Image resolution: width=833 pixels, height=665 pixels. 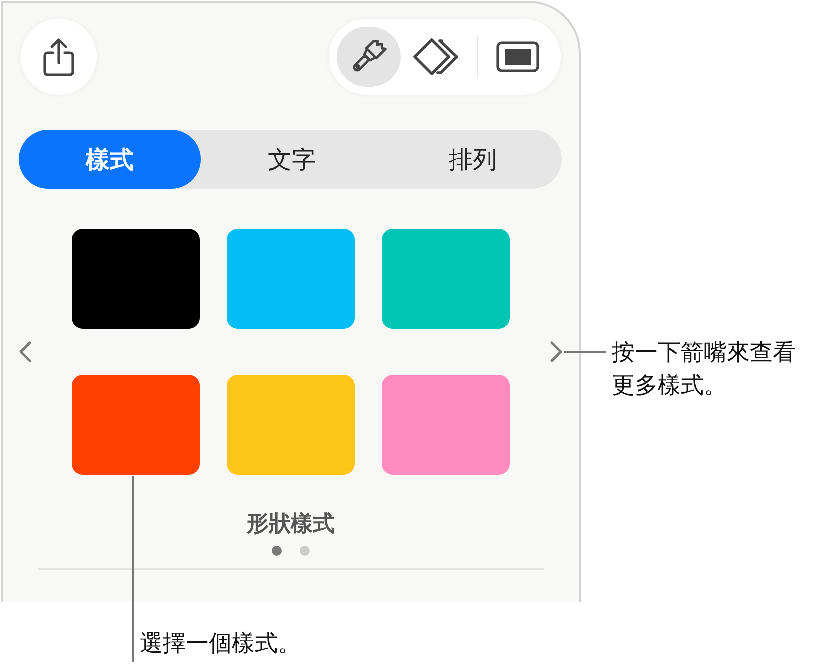 I want to click on tab: 文字, so click(x=292, y=159).